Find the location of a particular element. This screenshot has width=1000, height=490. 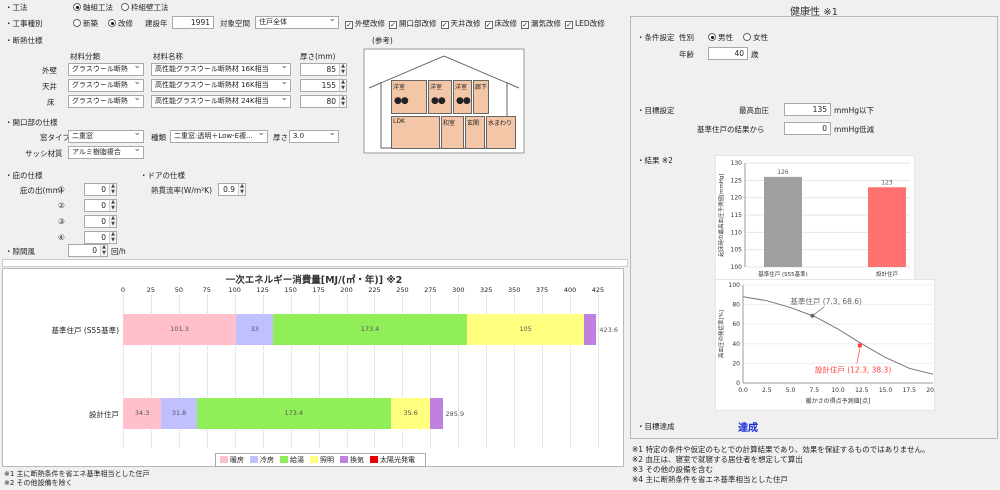

year-input: 1991 is located at coordinates (193, 22).